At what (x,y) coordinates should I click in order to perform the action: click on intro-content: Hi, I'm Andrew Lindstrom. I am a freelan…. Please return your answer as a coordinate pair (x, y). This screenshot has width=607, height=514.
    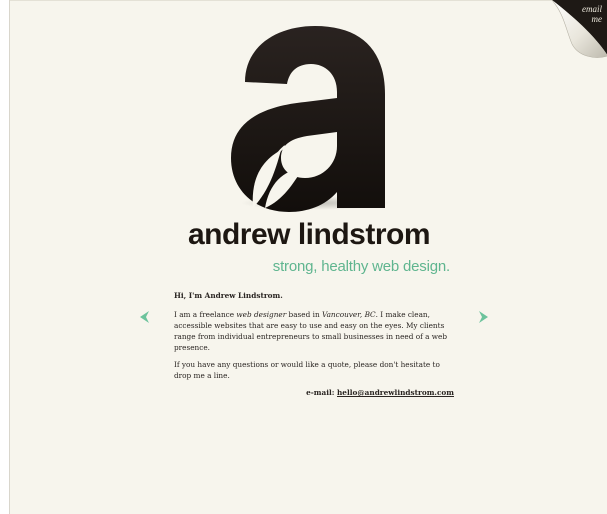
    Looking at the image, I should click on (314, 344).